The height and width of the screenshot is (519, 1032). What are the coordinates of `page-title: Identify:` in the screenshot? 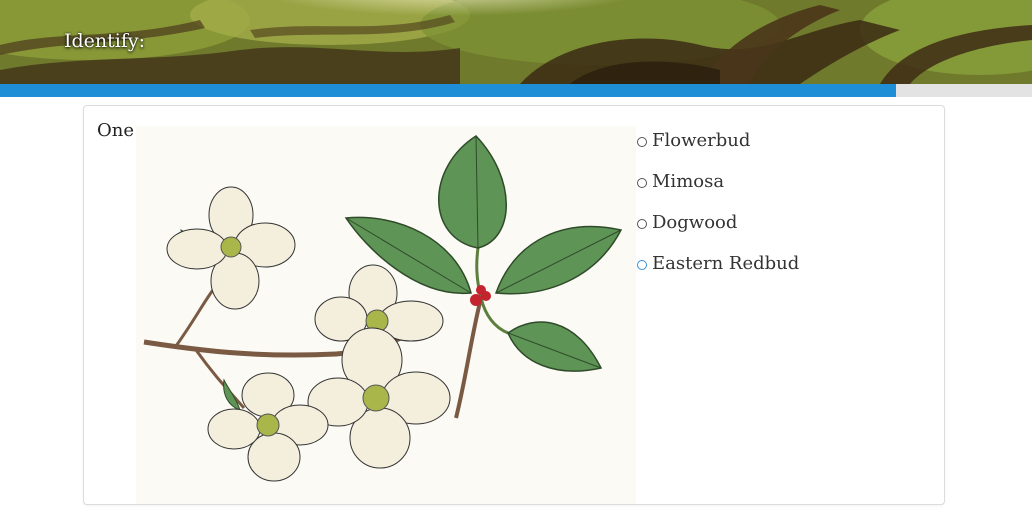 It's located at (105, 41).